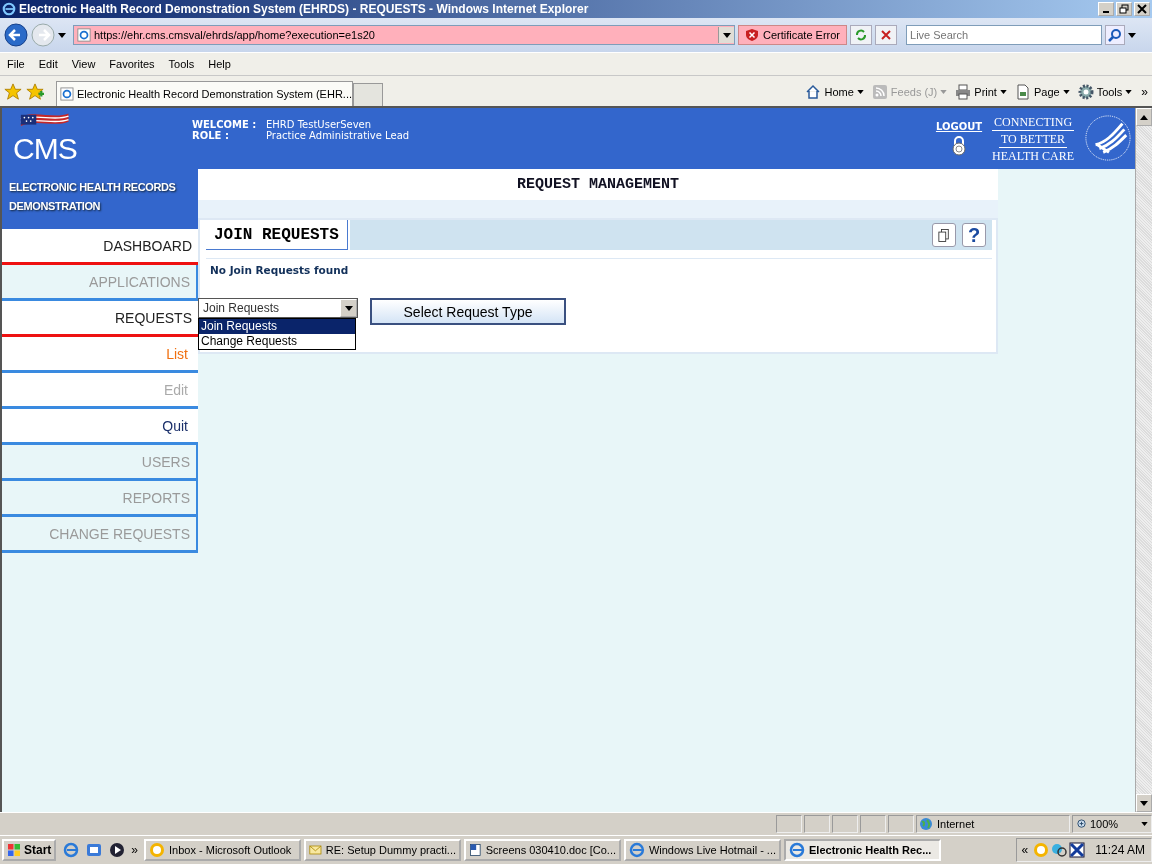 This screenshot has height=864, width=1152. What do you see at coordinates (14, 850) in the screenshot?
I see `windows-flag-icon` at bounding box center [14, 850].